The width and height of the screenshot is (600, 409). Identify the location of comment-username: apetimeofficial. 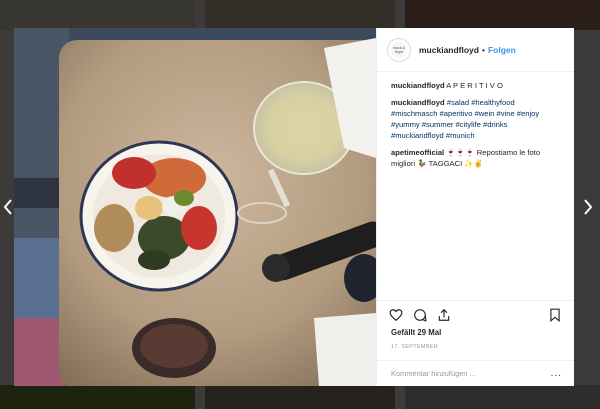
(417, 152).